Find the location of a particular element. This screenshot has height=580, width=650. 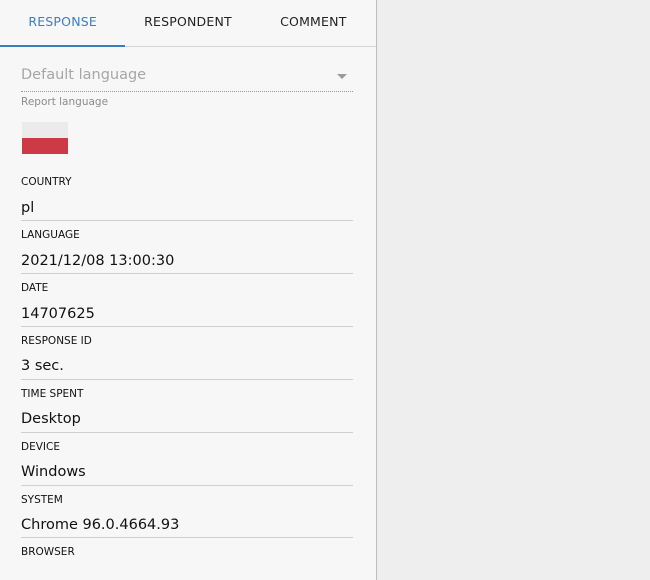

field-value-device: Windows is located at coordinates (53, 472).